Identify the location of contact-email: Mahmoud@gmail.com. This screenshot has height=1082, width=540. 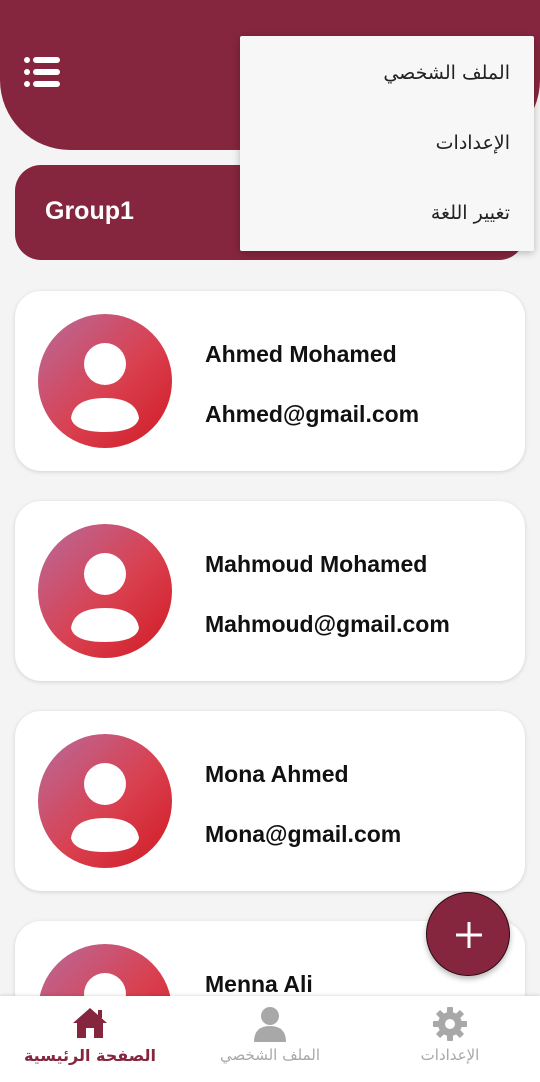
(327, 624).